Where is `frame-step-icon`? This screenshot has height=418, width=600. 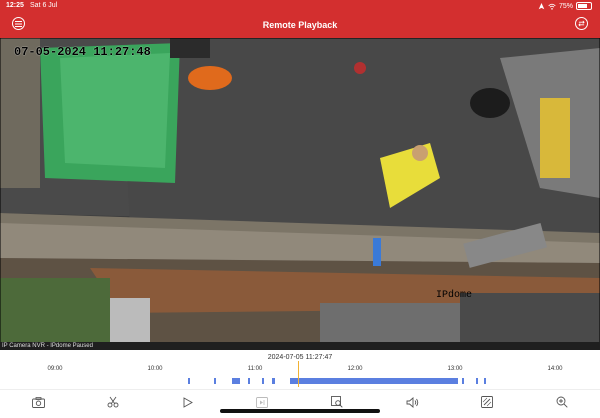 frame-step-icon is located at coordinates (262, 402).